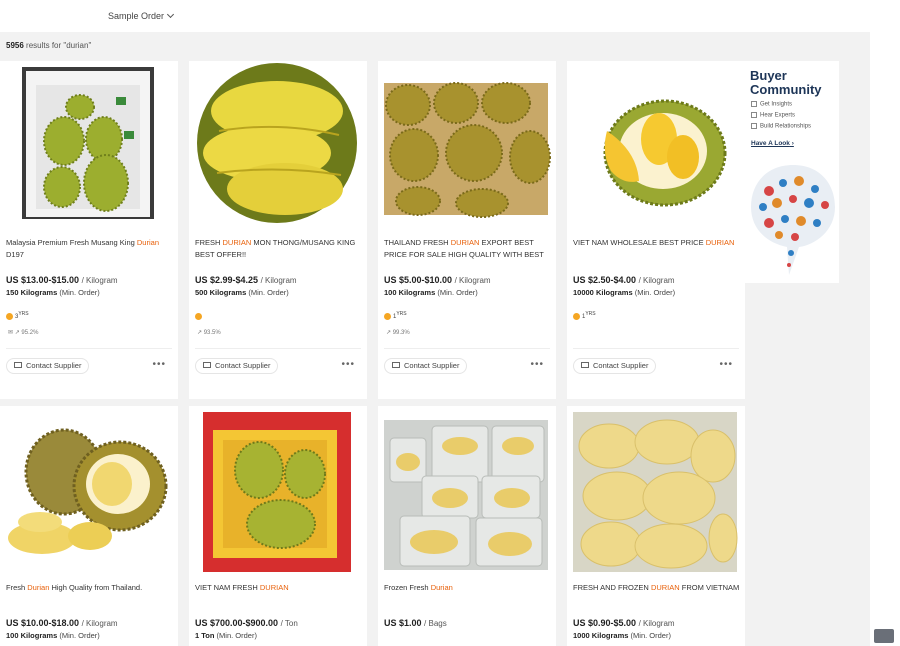  I want to click on corner-badge-icon, so click(884, 636).